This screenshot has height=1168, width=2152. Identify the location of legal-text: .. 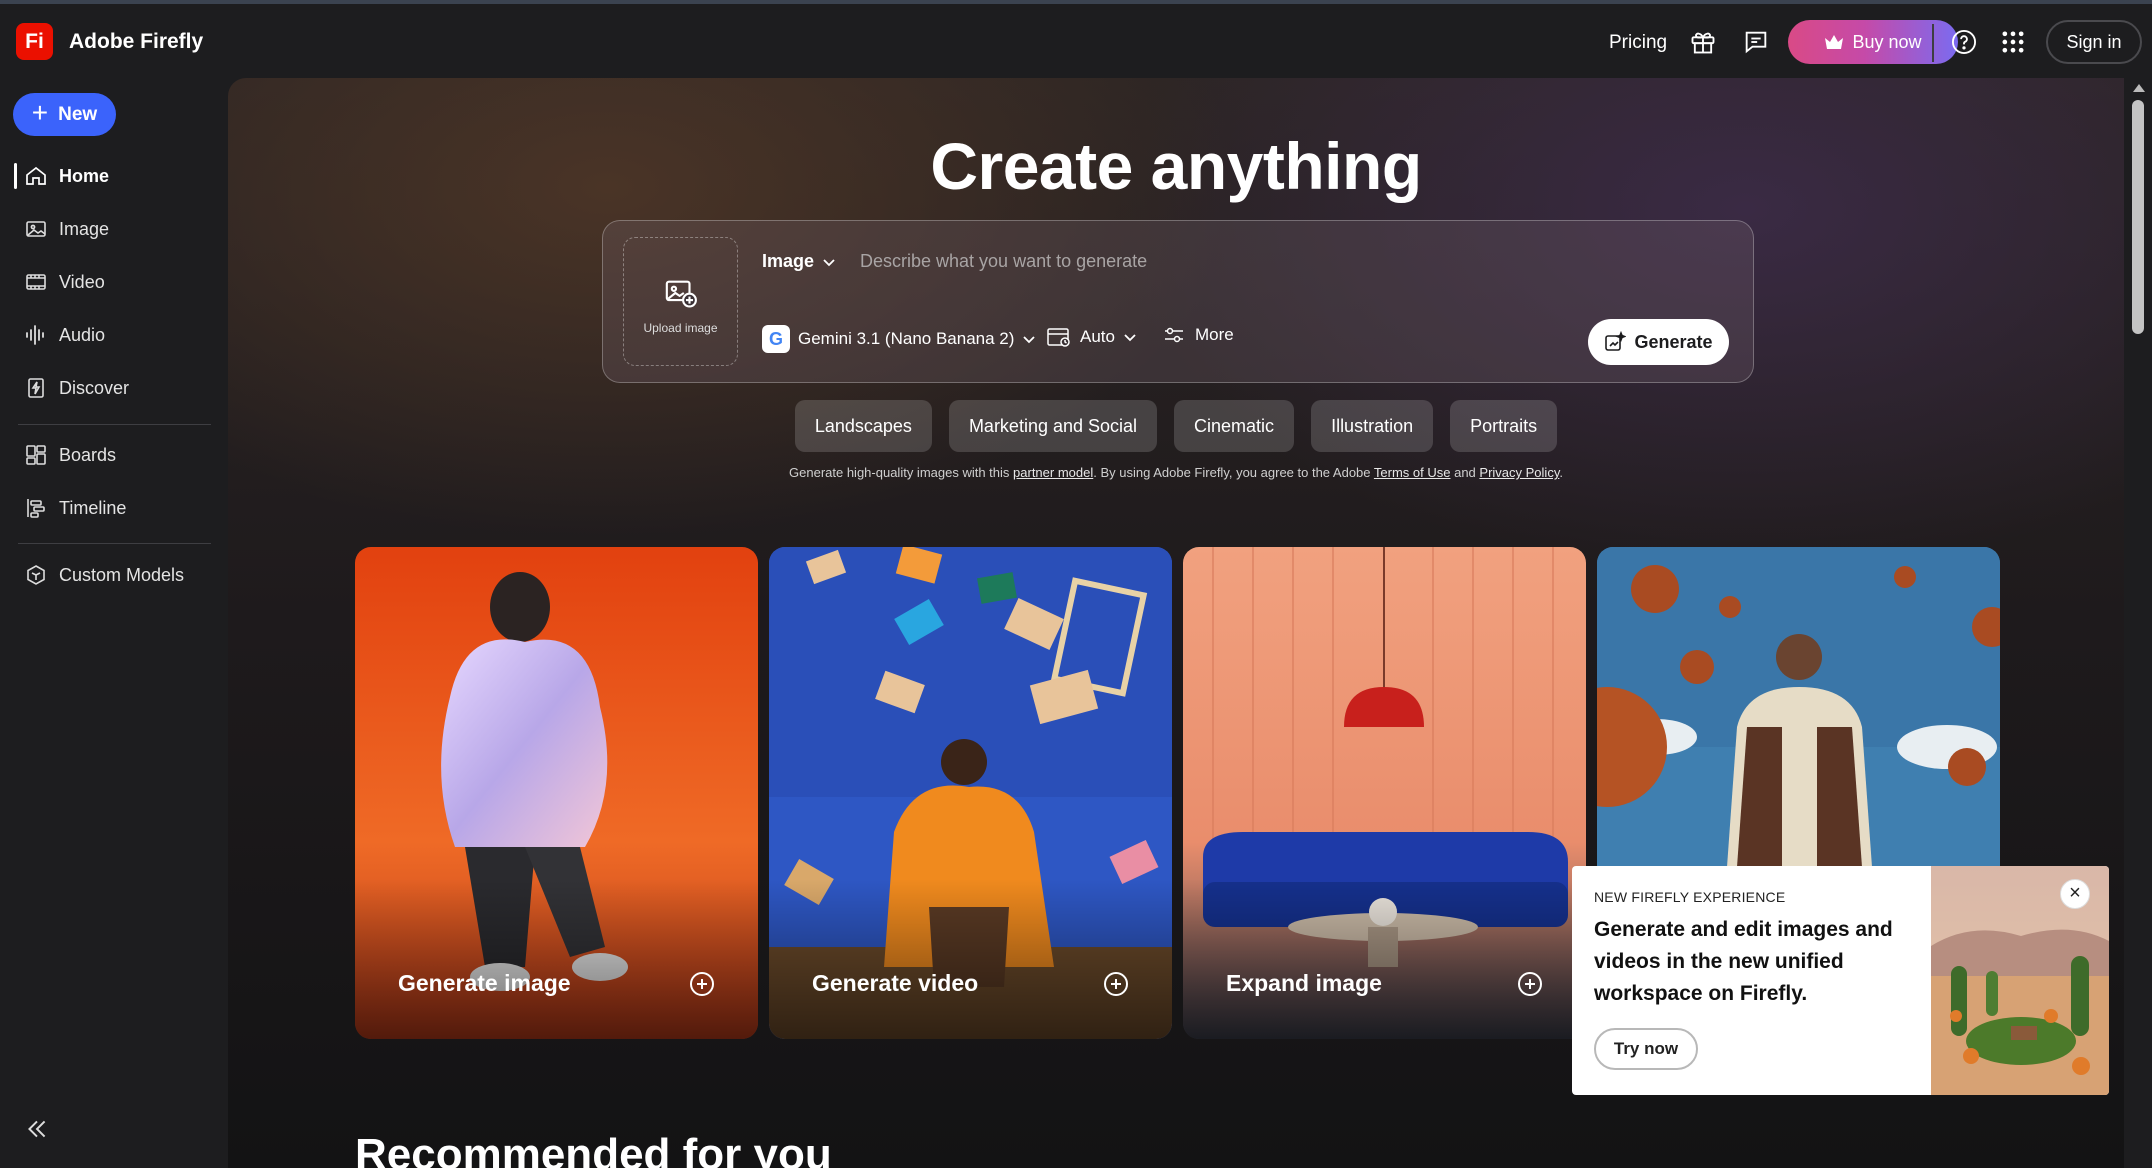
(1561, 472).